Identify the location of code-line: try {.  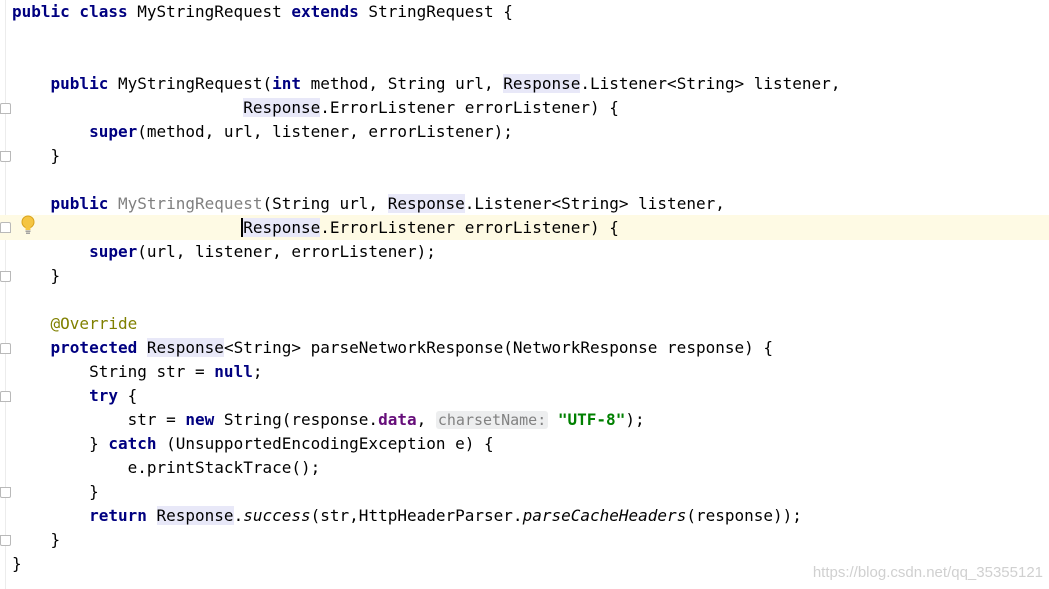
(74, 396).